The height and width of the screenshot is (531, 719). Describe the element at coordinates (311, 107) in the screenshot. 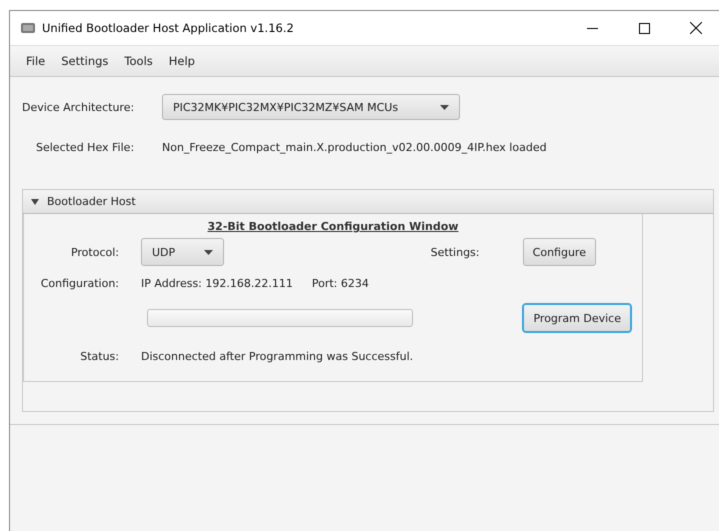

I see `architecture-dropdown: PIC32MK¥PIC32MX¥PIC32MZ¥SAM MCUs` at that location.